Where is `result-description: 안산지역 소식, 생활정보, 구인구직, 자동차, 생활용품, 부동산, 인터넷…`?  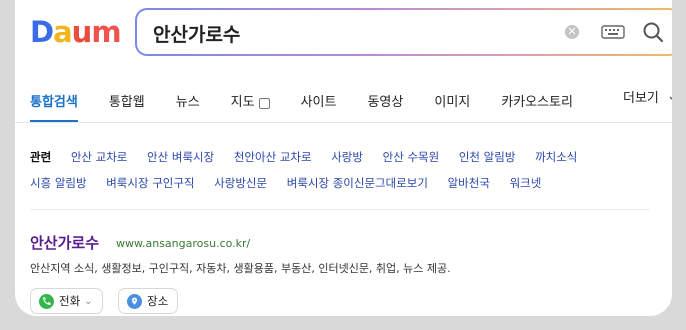
result-description: 안산지역 소식, 생활정보, 구인구직, 자동차, 생활용품, 부동산, 인터넷… is located at coordinates (240, 268).